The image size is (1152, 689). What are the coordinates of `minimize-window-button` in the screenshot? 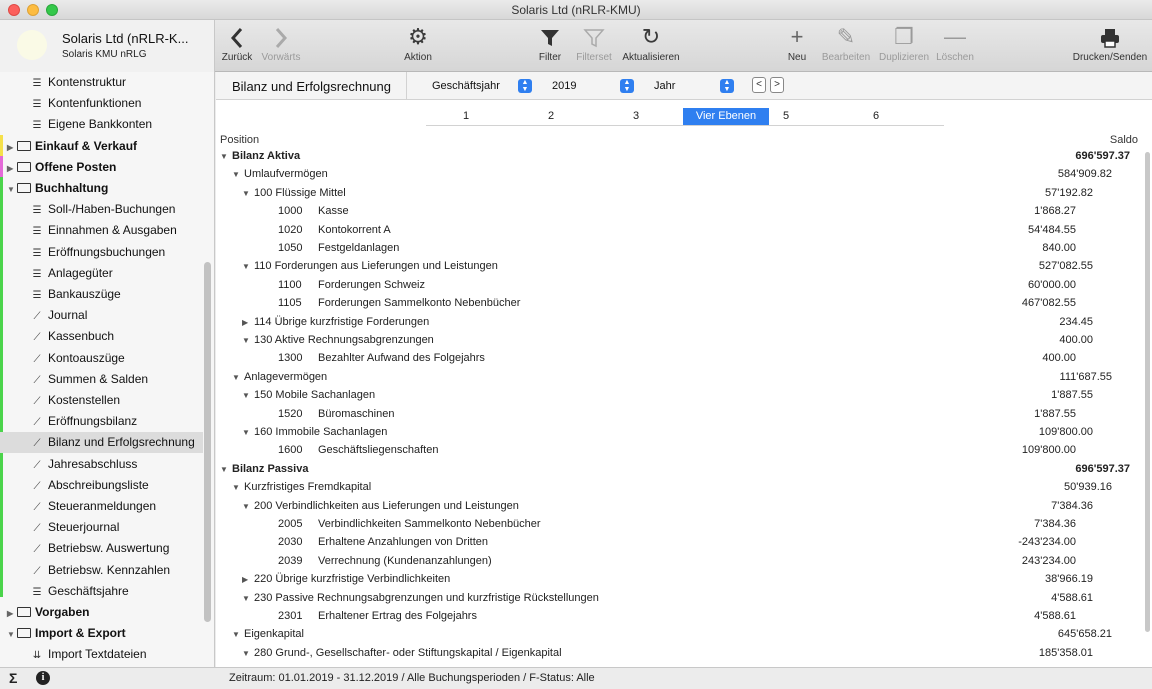 It's located at (33, 10).